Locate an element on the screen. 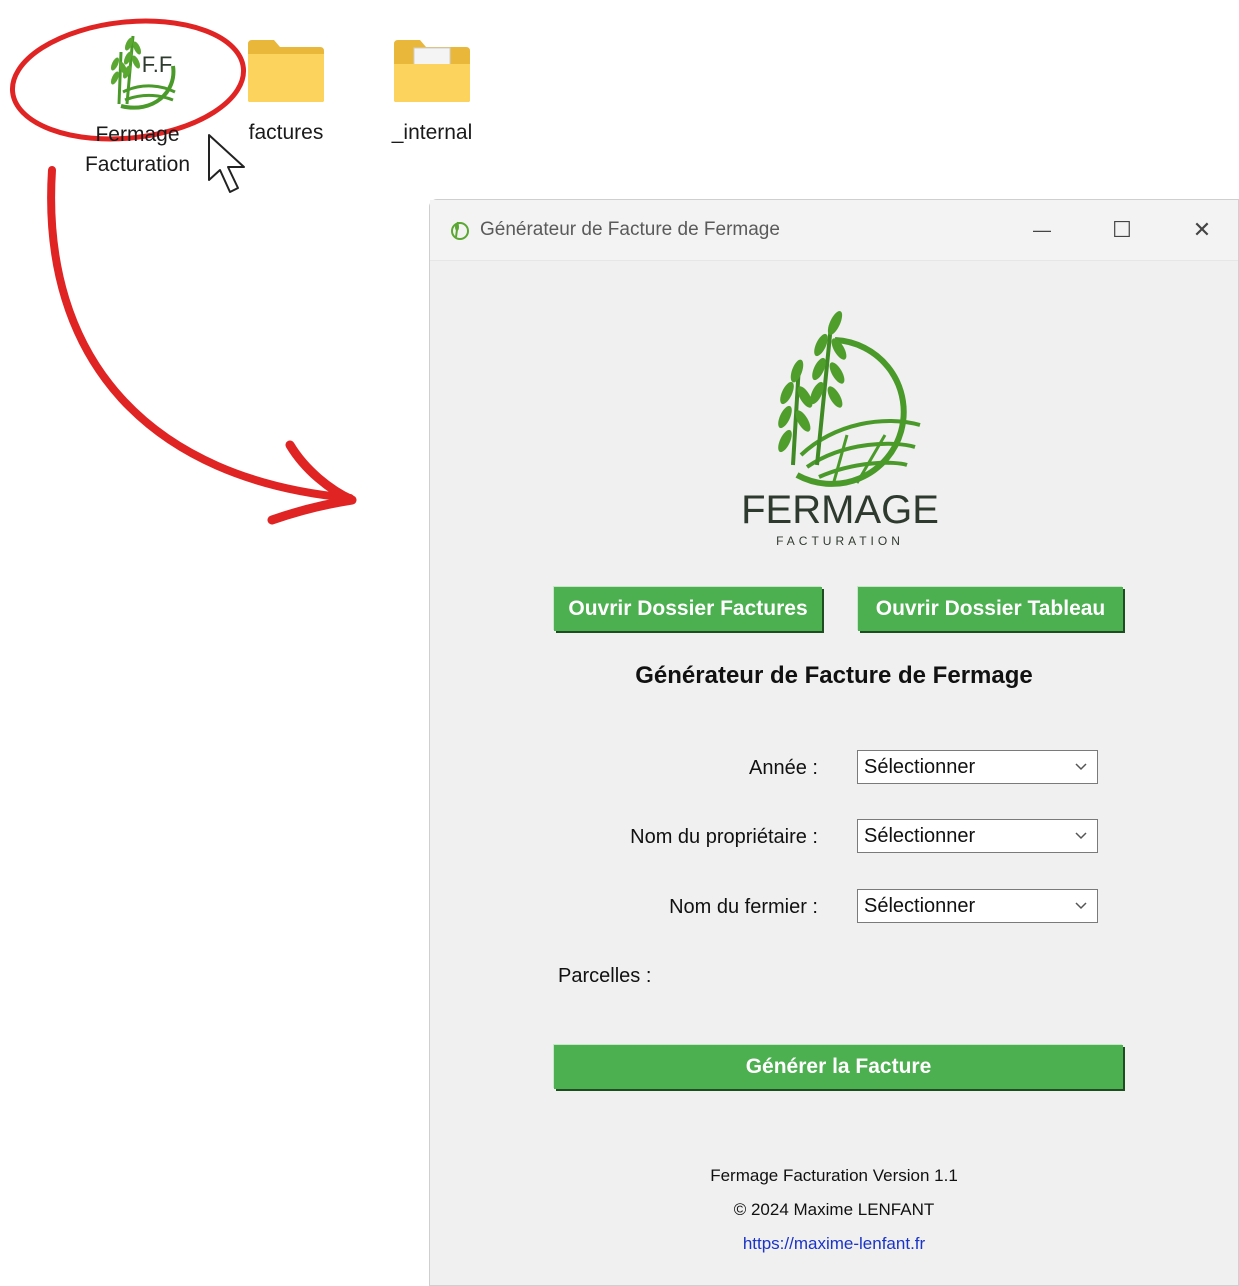  desktop-icon-label-line1: Fermage is located at coordinates (137, 134).